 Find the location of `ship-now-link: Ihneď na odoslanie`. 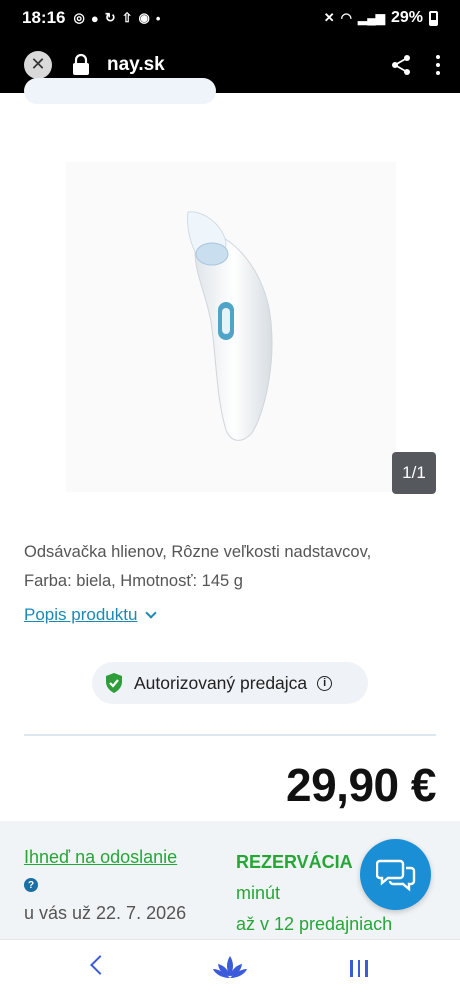

ship-now-link: Ihneď na odoslanie is located at coordinates (100, 857).